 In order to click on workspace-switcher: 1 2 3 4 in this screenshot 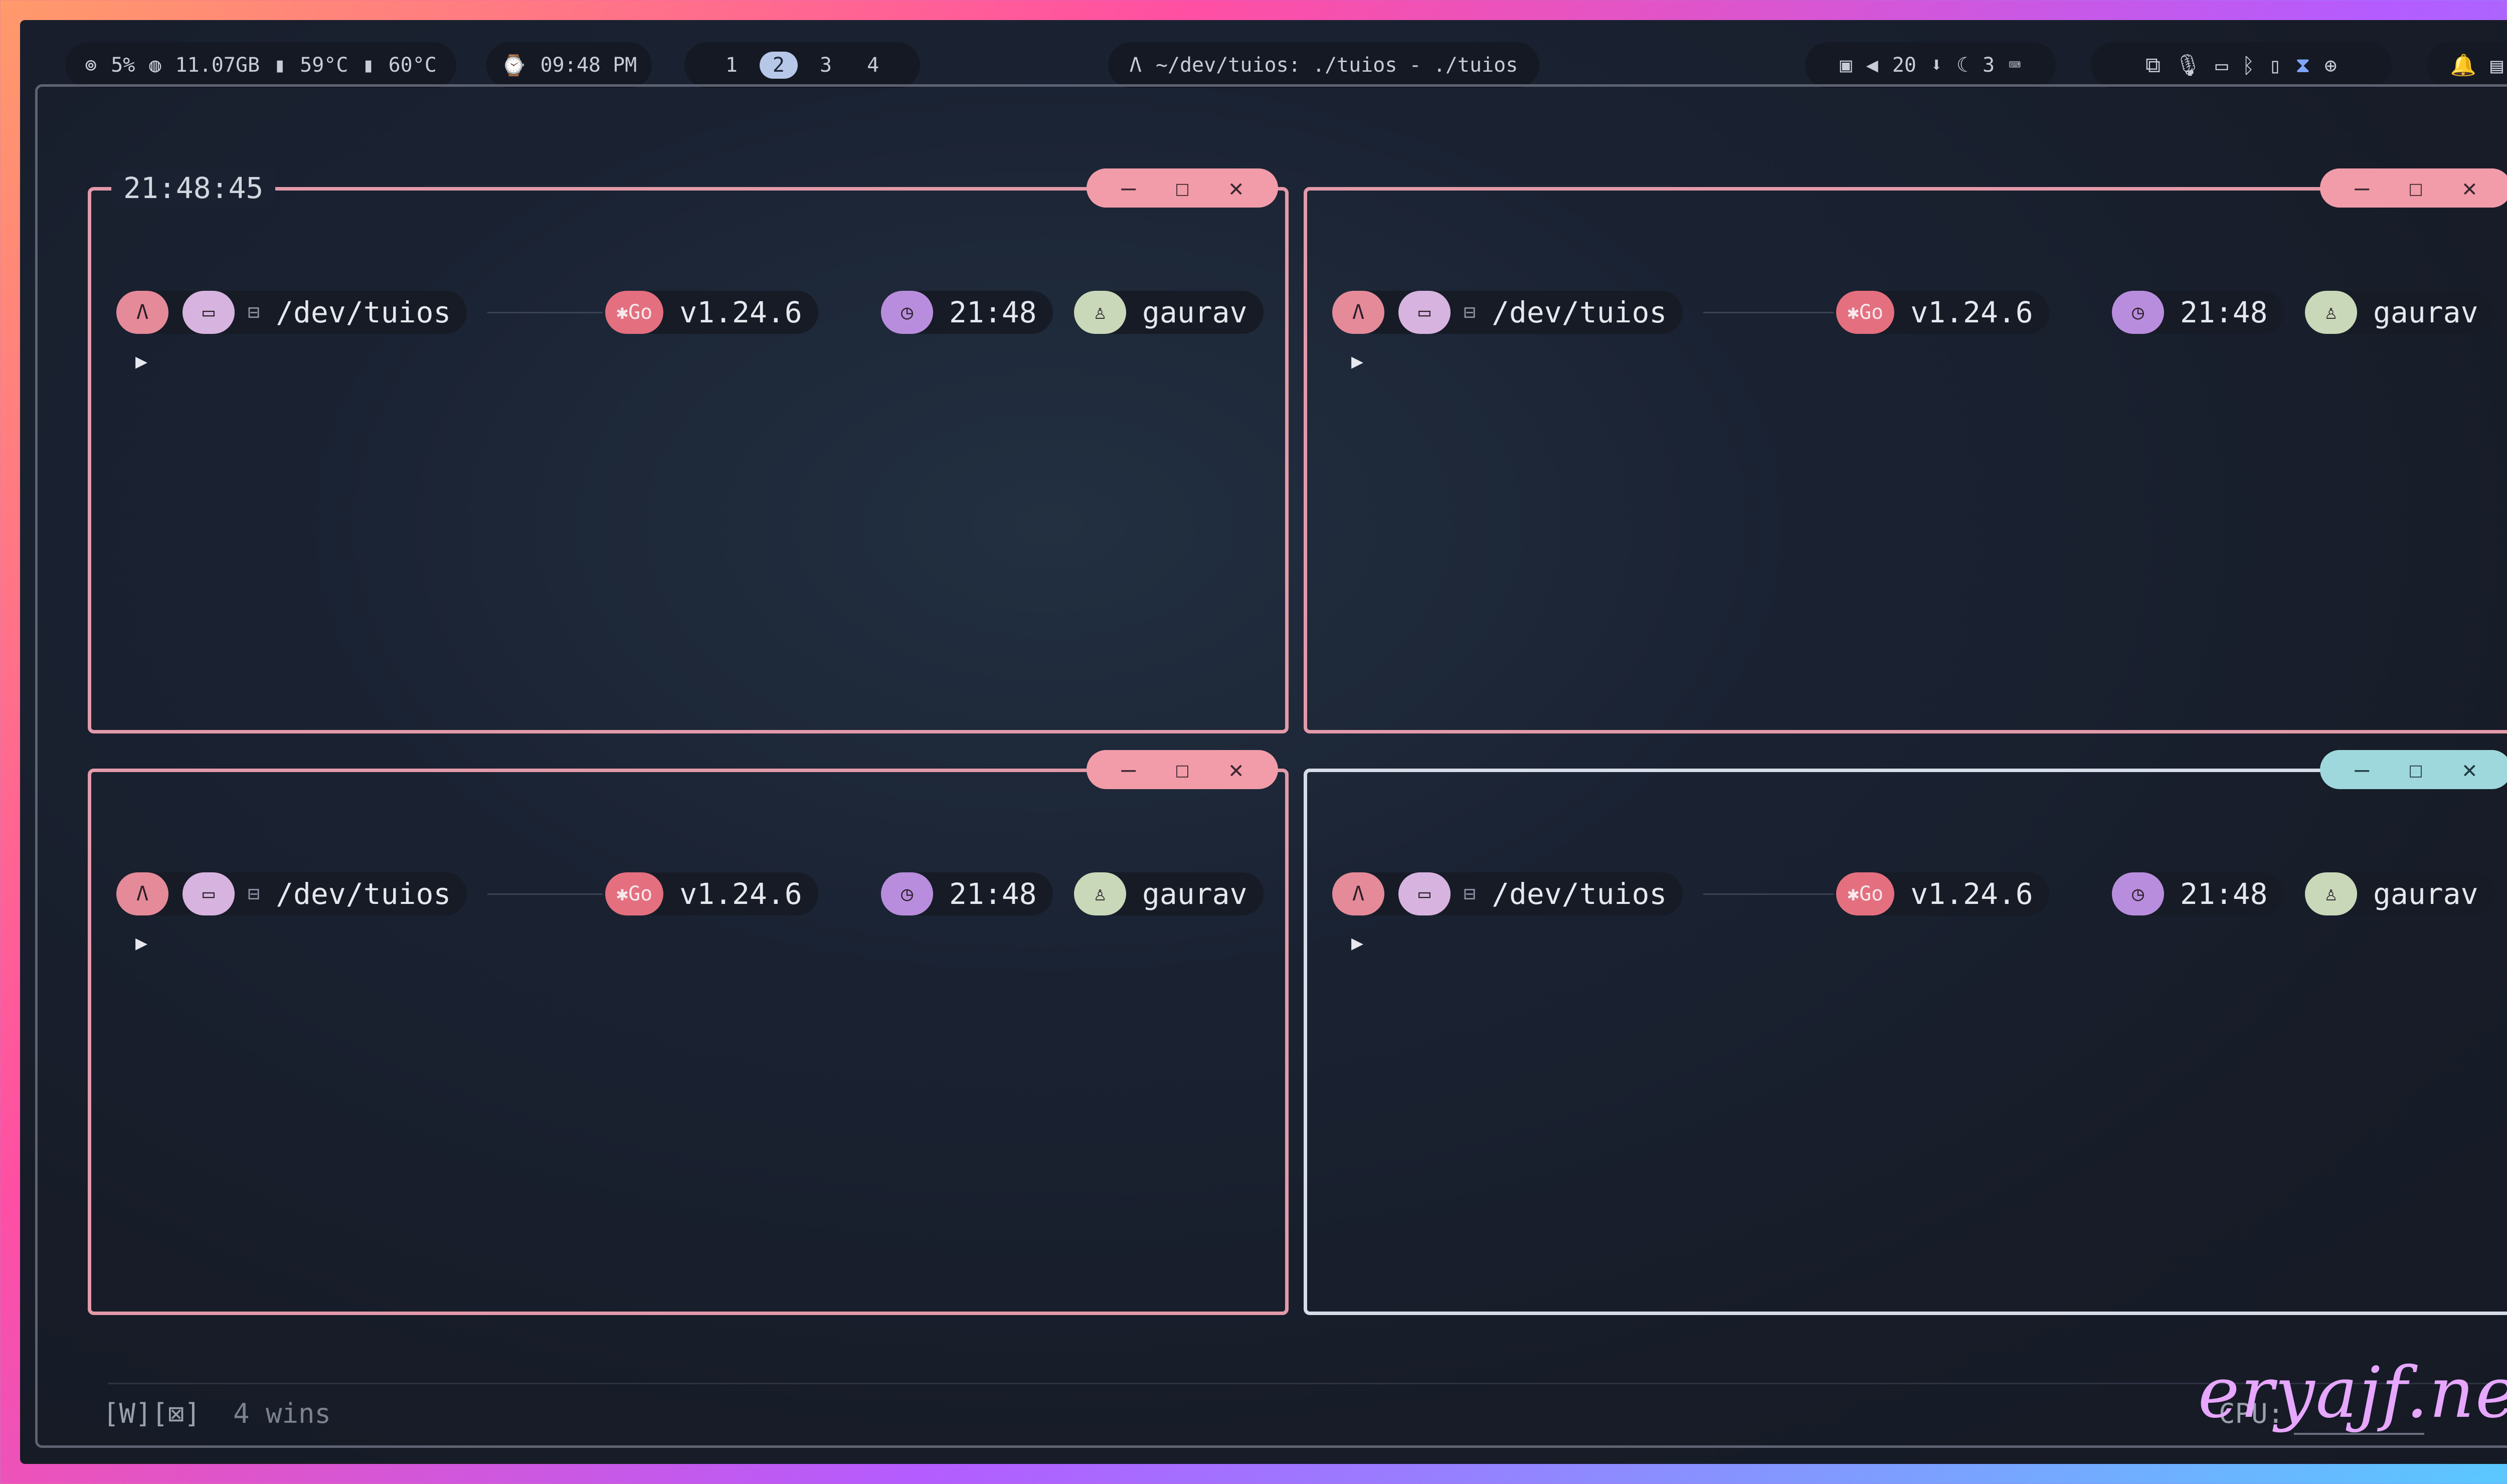, I will do `click(802, 65)`.